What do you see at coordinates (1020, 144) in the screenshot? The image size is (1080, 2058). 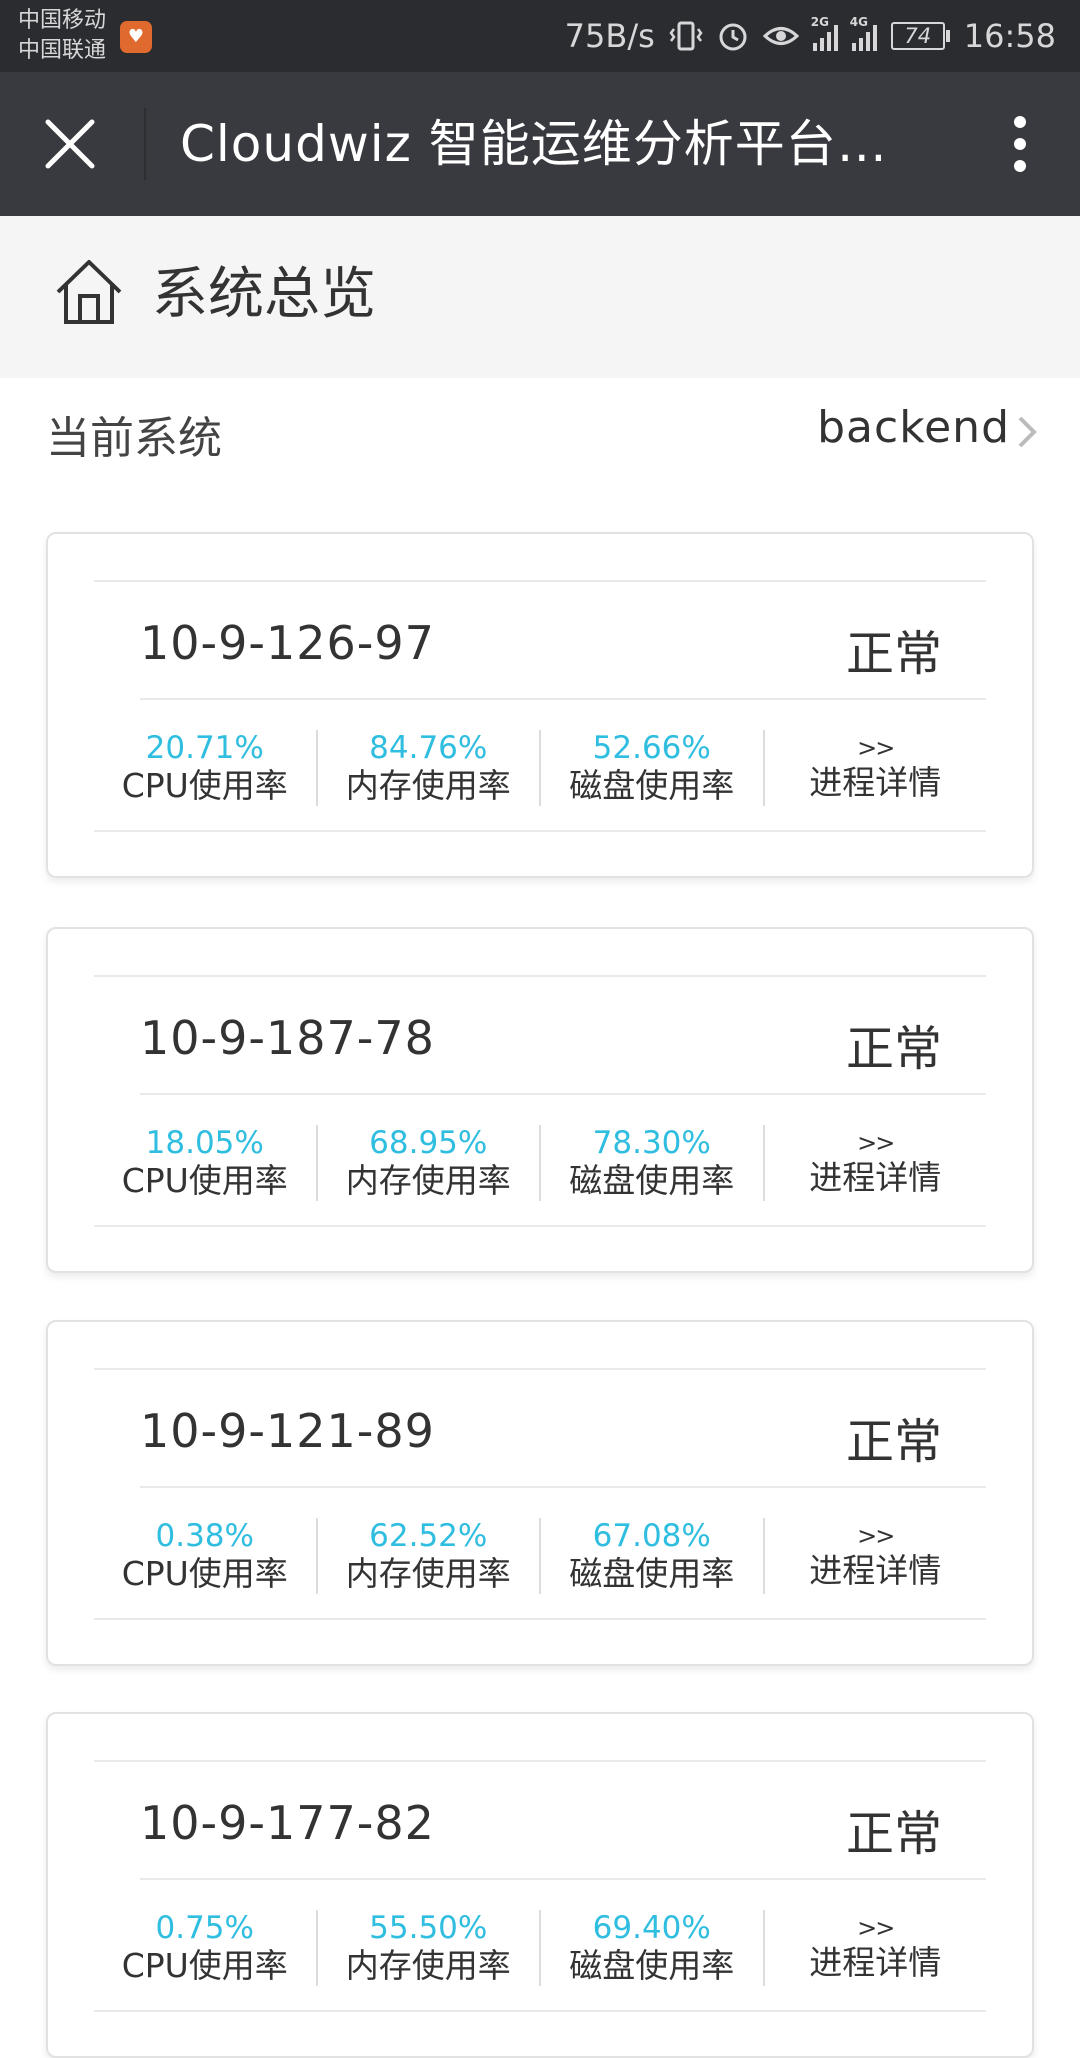 I see `more-vertical-icon` at bounding box center [1020, 144].